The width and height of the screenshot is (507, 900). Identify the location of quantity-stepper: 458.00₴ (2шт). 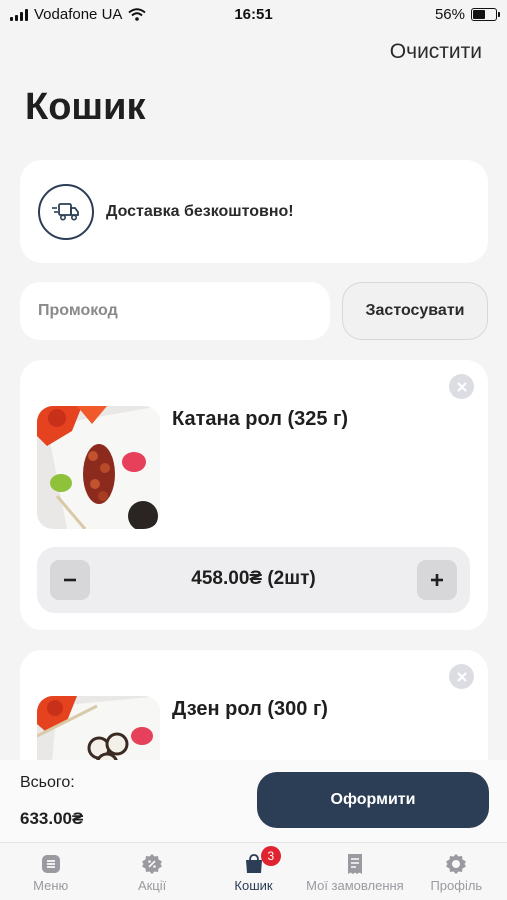
(253, 580).